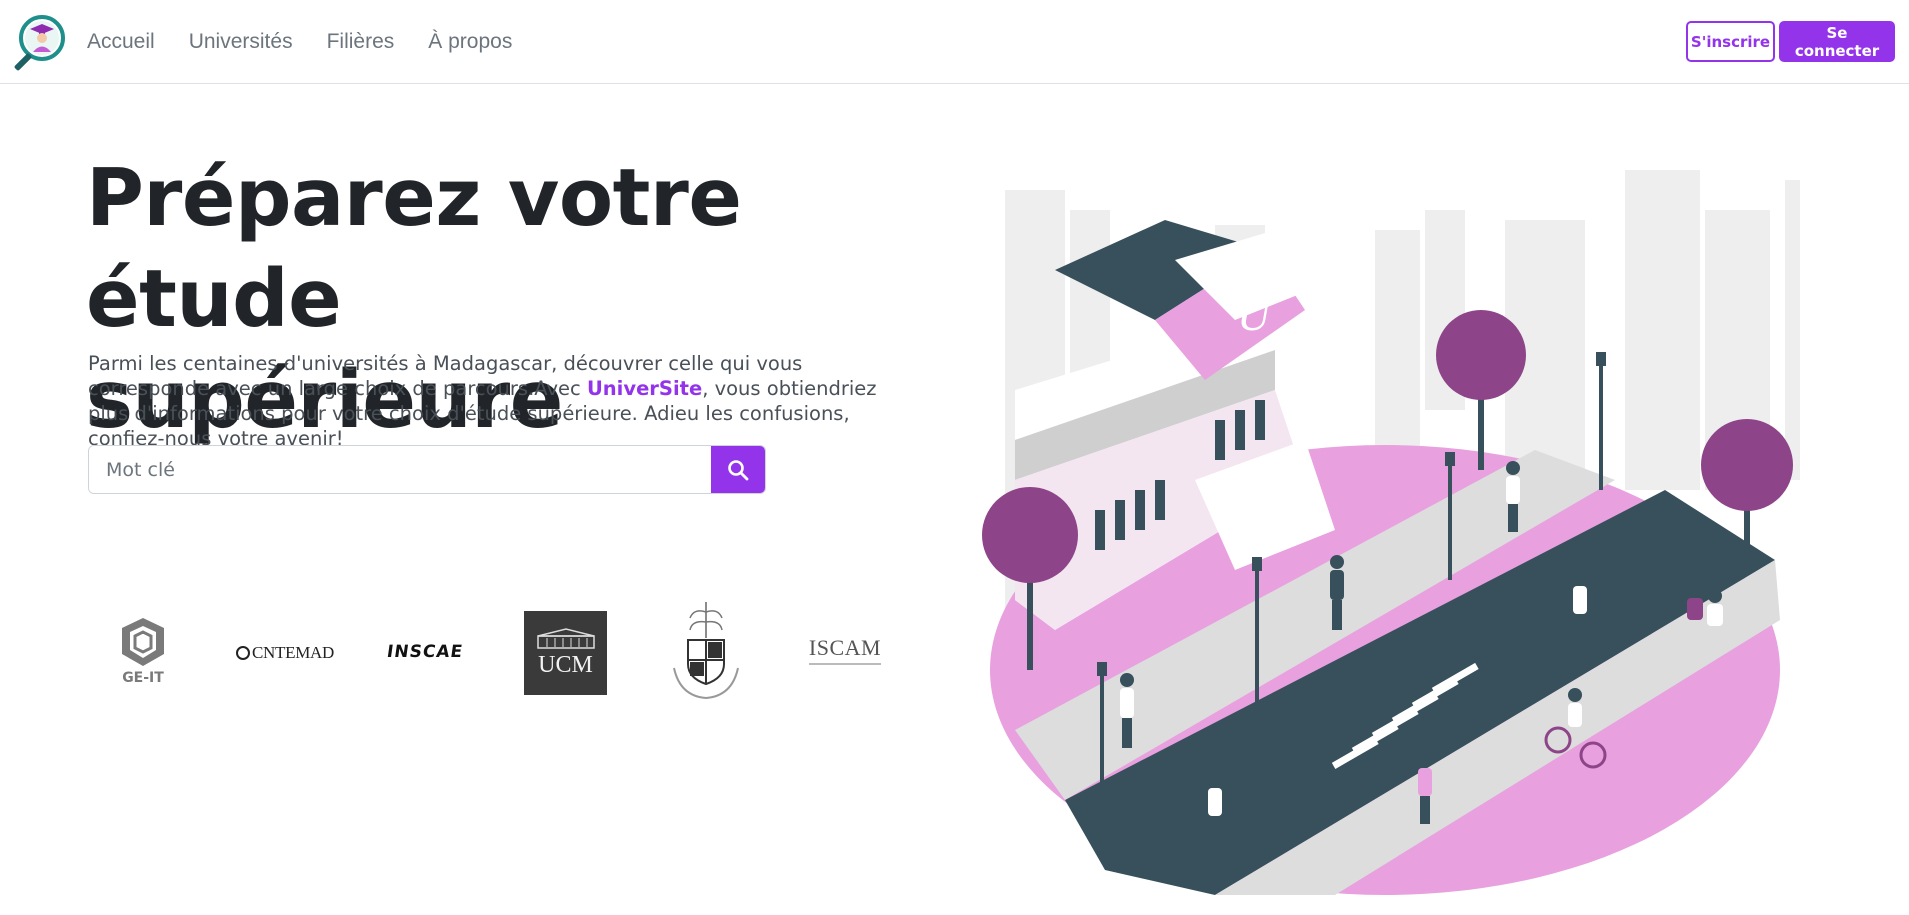  What do you see at coordinates (414, 248) in the screenshot?
I see `hero-title-line1: Préparez votre étude` at bounding box center [414, 248].